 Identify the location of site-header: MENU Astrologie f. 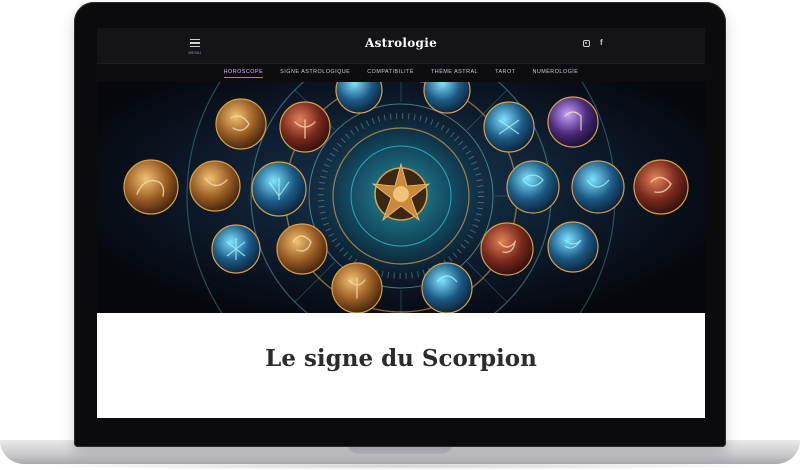
(401, 45).